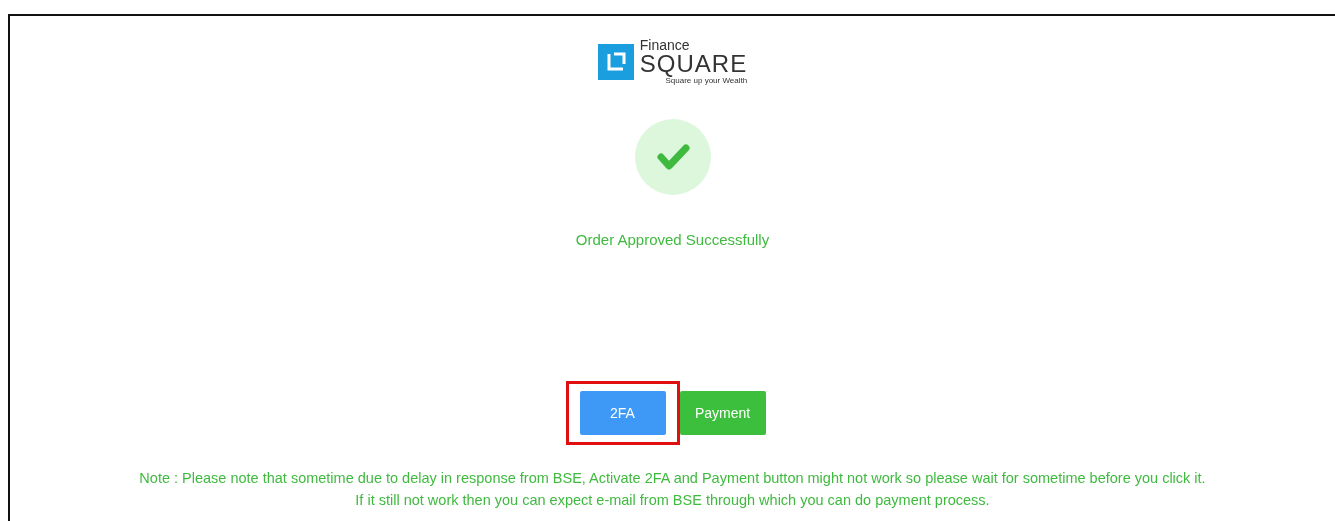  Describe the element at coordinates (722, 413) in the screenshot. I see `action-button: Payment` at that location.